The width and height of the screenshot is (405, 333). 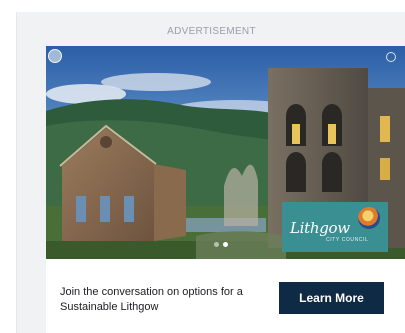 What do you see at coordinates (320, 228) in the screenshot?
I see `logo-wordmark: Lithgow` at bounding box center [320, 228].